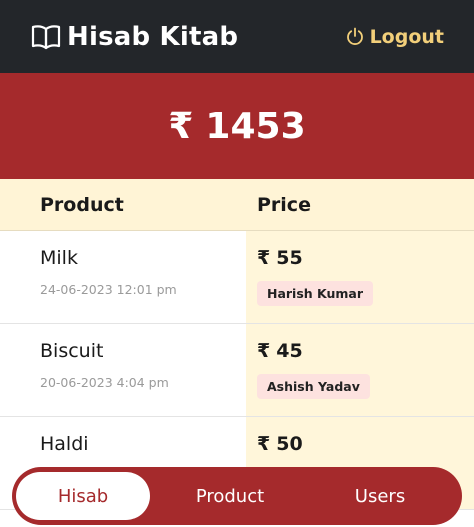 Image resolution: width=474 pixels, height=527 pixels. What do you see at coordinates (365, 258) in the screenshot?
I see `product-price: ₹55` at bounding box center [365, 258].